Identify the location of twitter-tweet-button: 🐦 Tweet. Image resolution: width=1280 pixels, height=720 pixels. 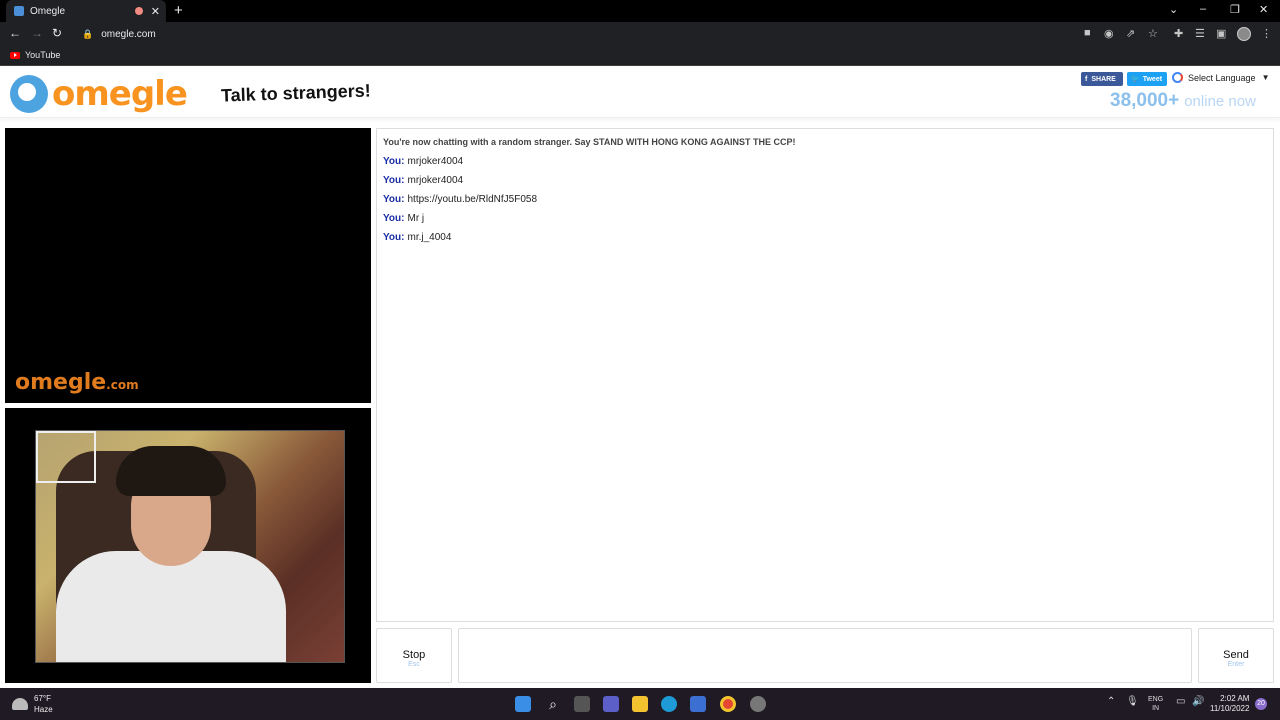
(1147, 79).